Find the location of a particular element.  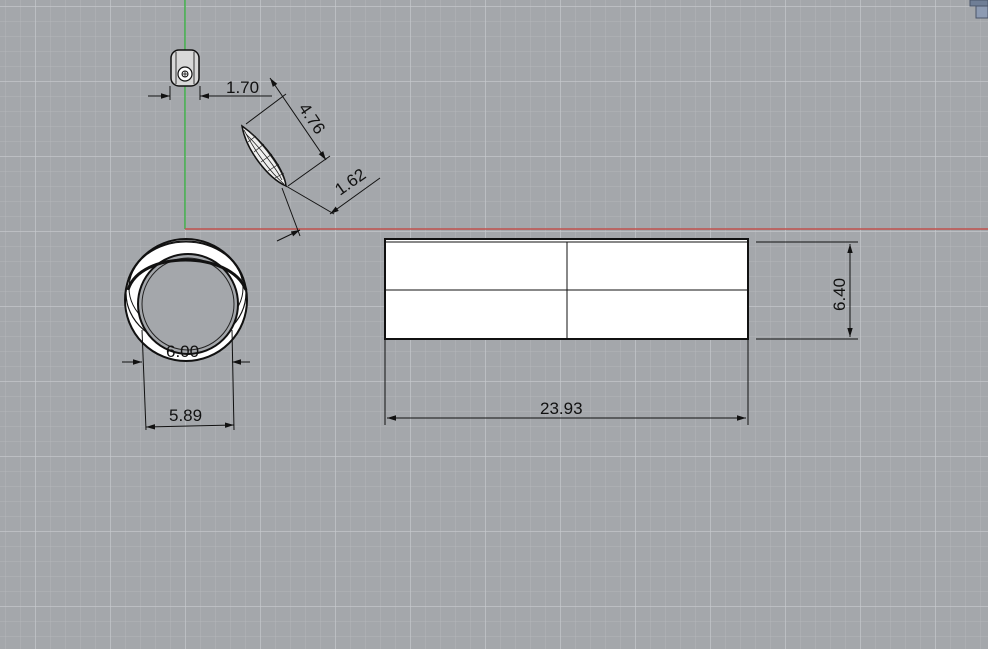

dim-band-length-text: 23.93 is located at coordinates (561, 408).